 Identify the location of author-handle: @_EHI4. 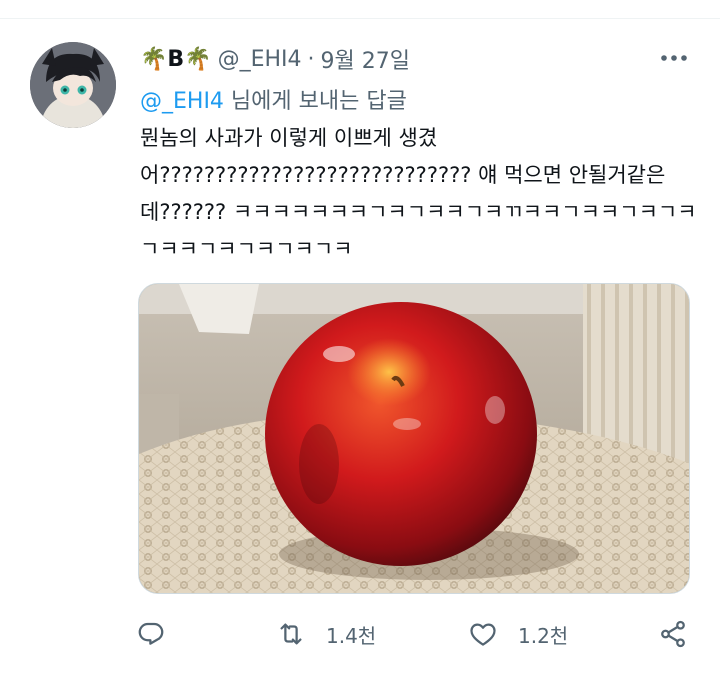
(260, 59).